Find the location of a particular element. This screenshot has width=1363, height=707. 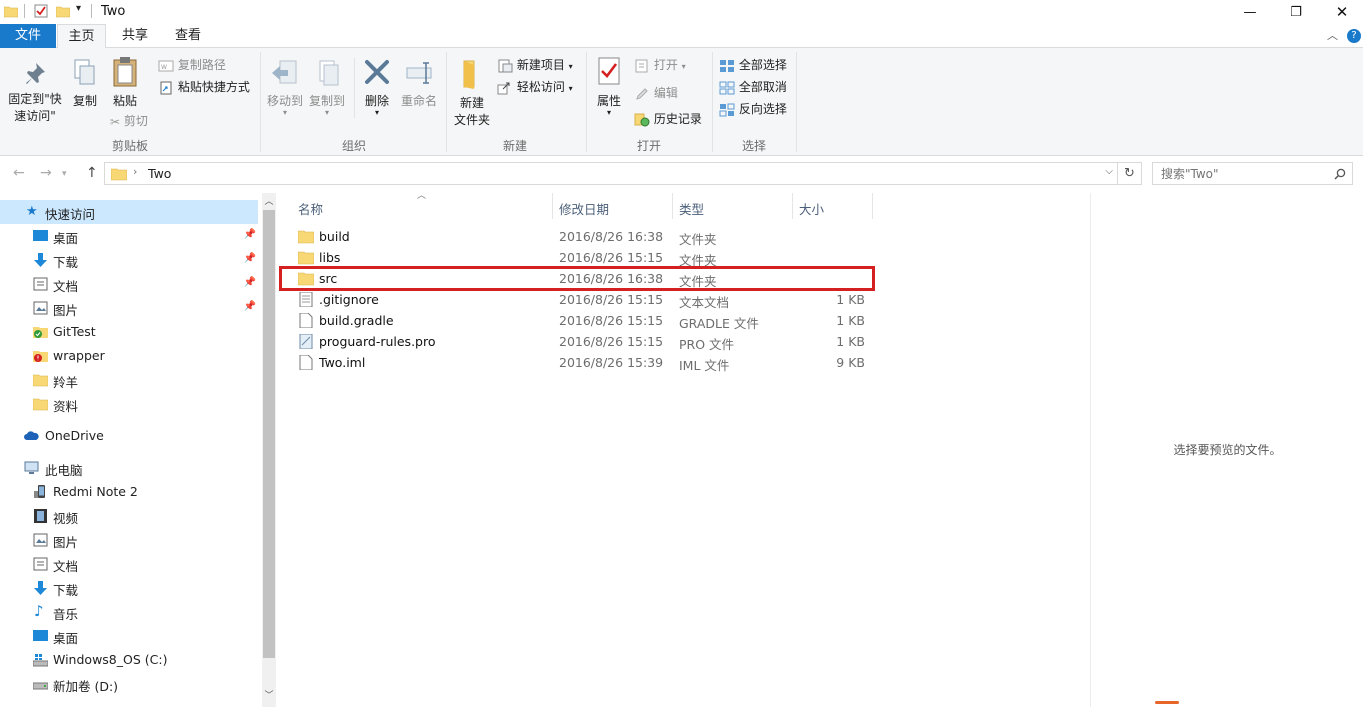

customize-toolbar-icon: ▾ is located at coordinates (83, 10).